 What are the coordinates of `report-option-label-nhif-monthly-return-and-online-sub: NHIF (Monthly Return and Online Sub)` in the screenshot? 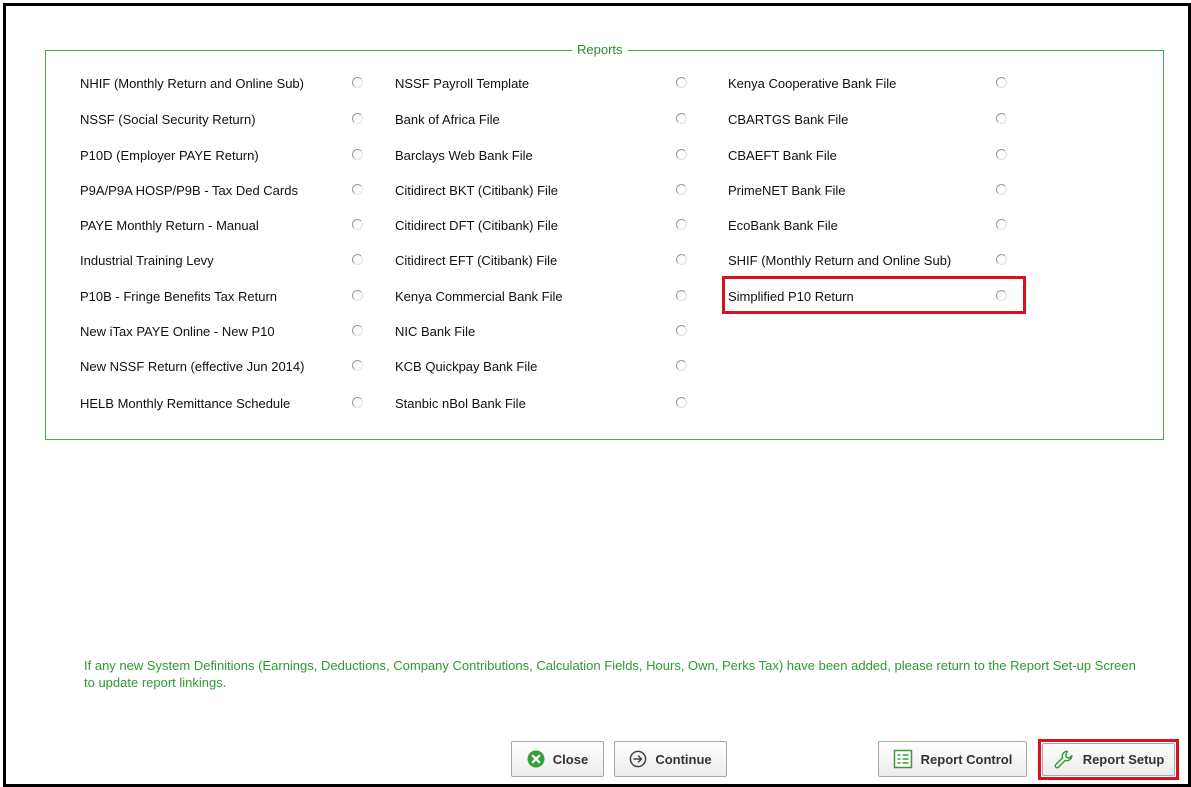 It's located at (192, 84).